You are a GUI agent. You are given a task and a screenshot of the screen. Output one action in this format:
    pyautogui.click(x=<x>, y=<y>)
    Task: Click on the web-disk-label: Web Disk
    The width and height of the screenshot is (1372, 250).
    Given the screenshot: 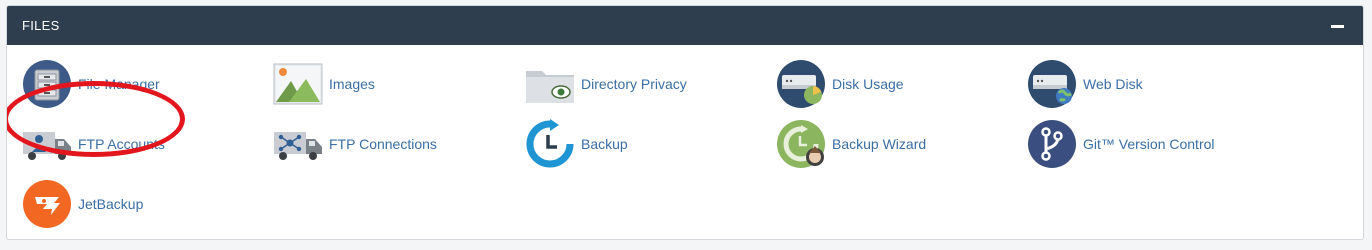 What is the action you would take?
    pyautogui.click(x=1113, y=84)
    